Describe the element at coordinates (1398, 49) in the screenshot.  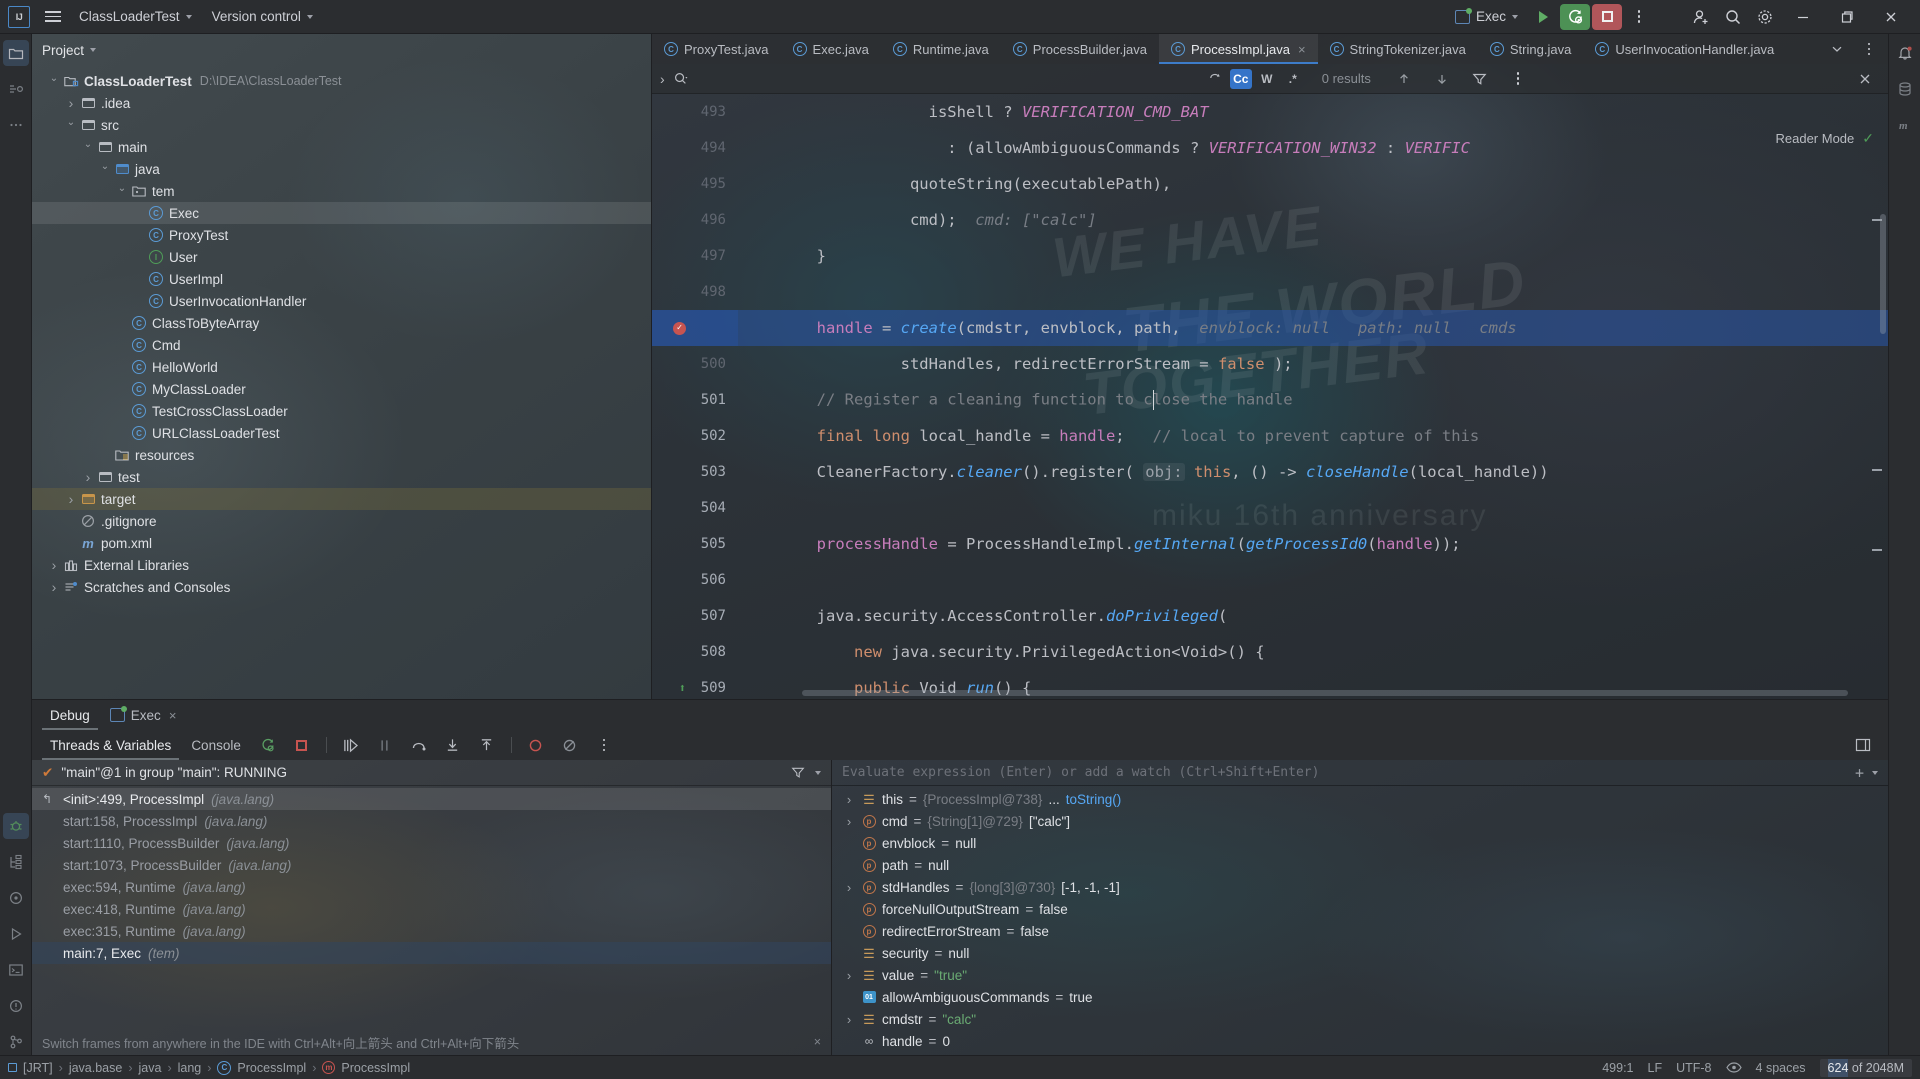
I see `editor-tab-stringtokenizer-java: C StringTokenizer.java` at that location.